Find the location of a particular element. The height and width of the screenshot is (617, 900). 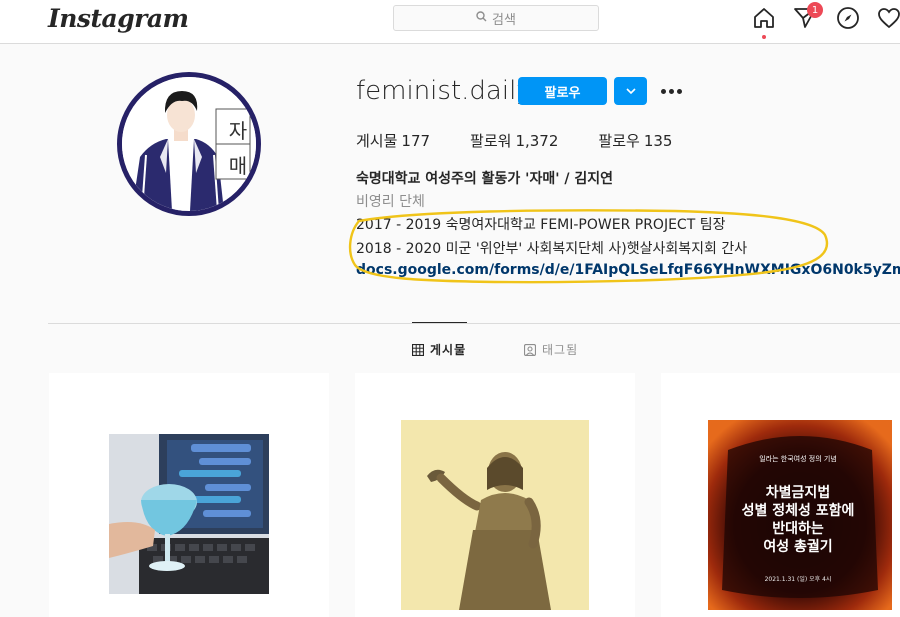

followers-value: 1,372 is located at coordinates (537, 141).